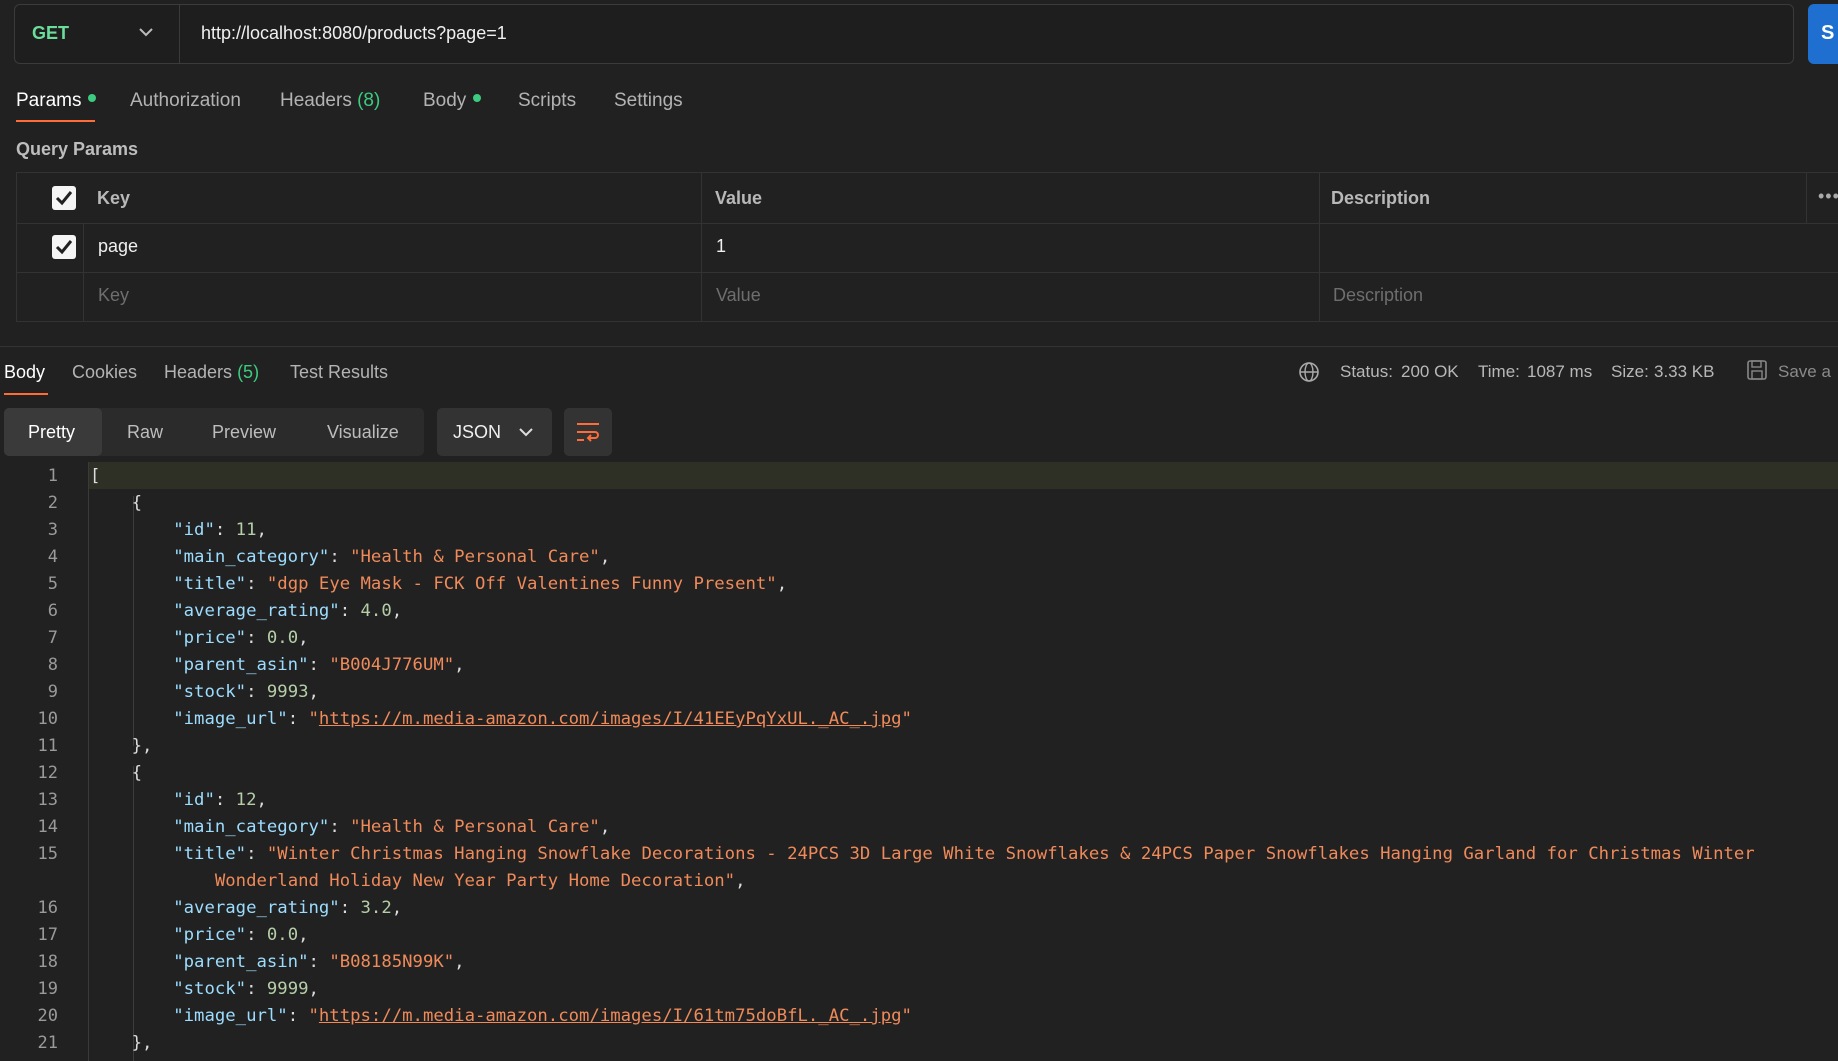  Describe the element at coordinates (319, 665) in the screenshot. I see `code-line: "parent_asin": "B004J776UM",` at that location.